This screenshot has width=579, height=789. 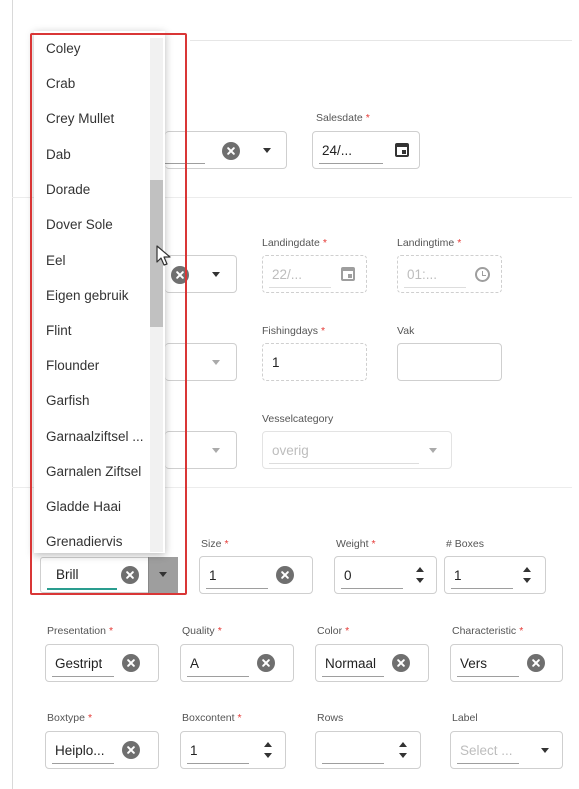 I want to click on size-label: Size *, so click(x=215, y=544).